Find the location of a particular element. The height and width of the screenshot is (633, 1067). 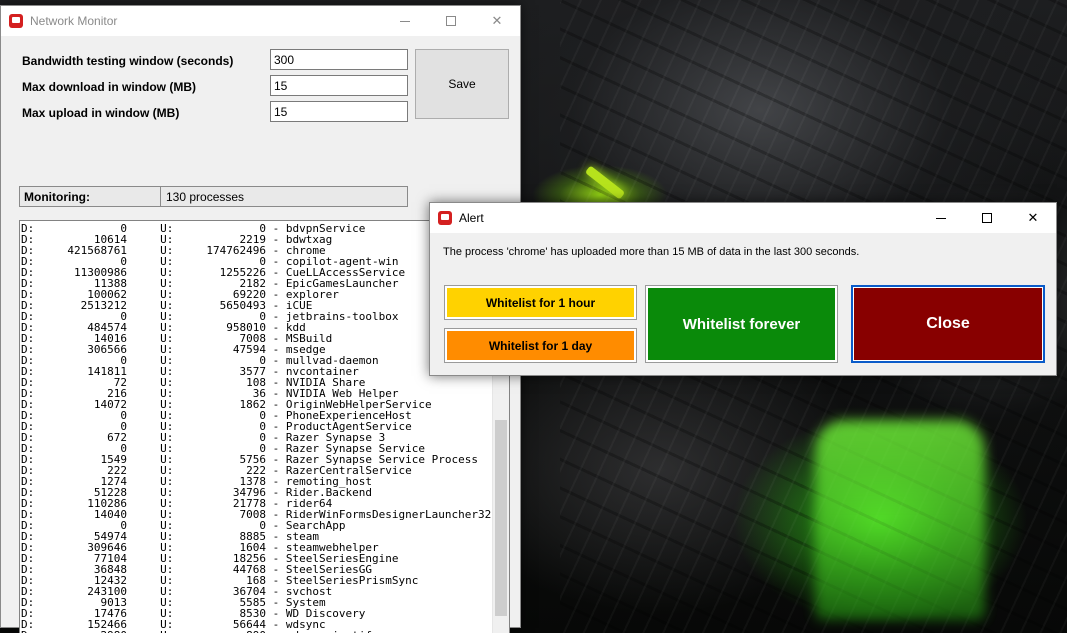

max-upload-label: Max upload in window (MB) is located at coordinates (101, 113).